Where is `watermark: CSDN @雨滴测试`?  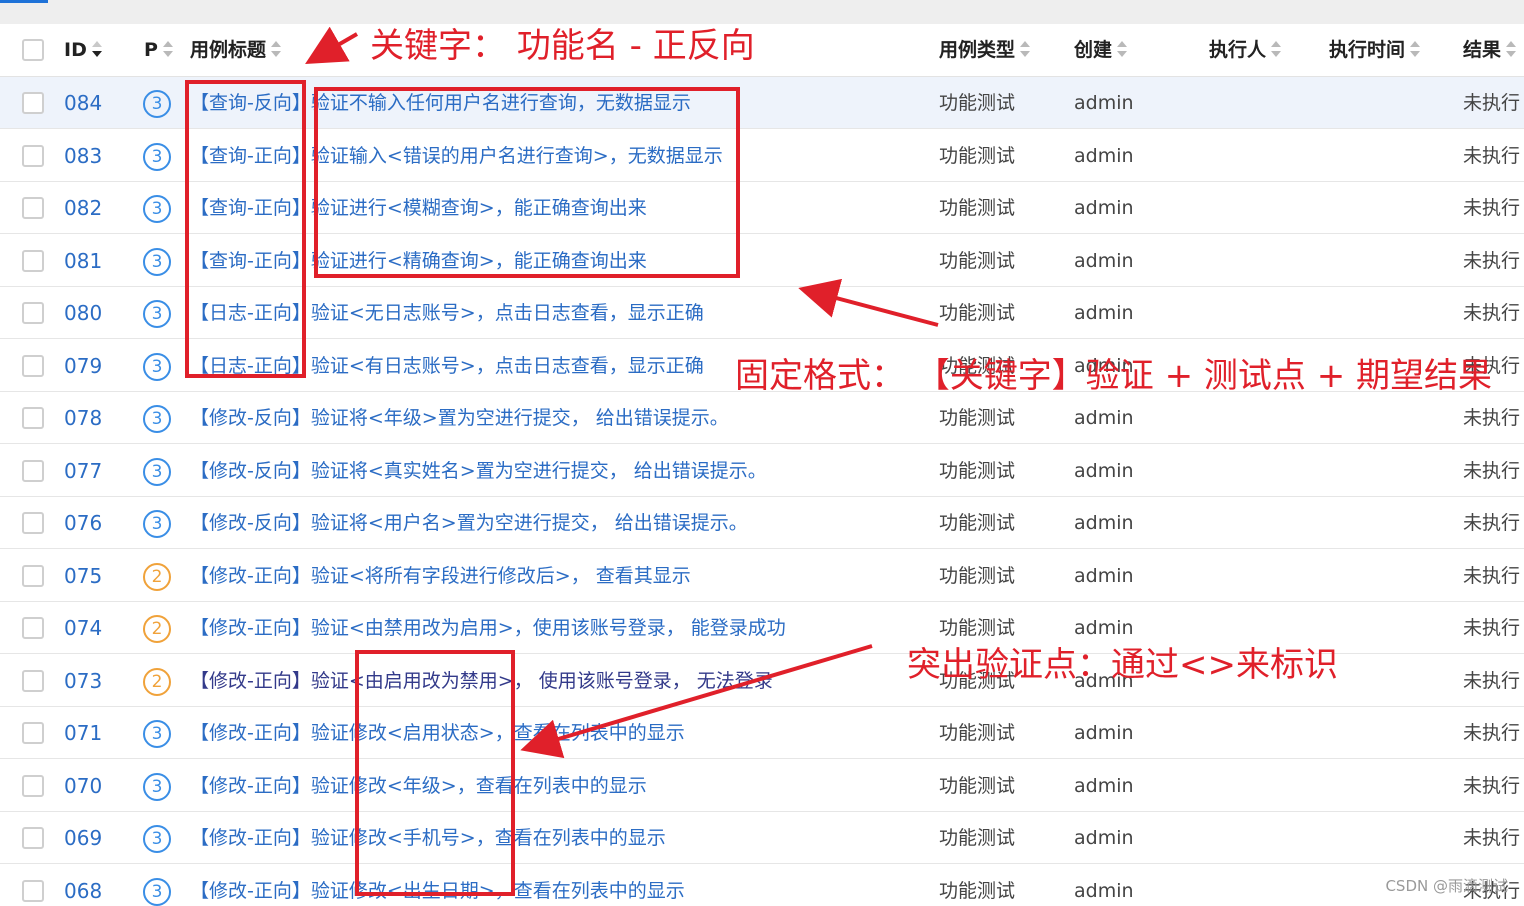
watermark: CSDN @雨滴测试 is located at coordinates (1446, 886).